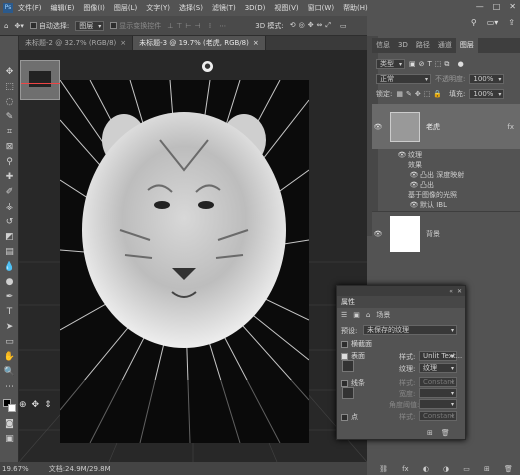 This screenshot has width=520, height=475. I want to click on filter-icon: ☰, so click(344, 315).